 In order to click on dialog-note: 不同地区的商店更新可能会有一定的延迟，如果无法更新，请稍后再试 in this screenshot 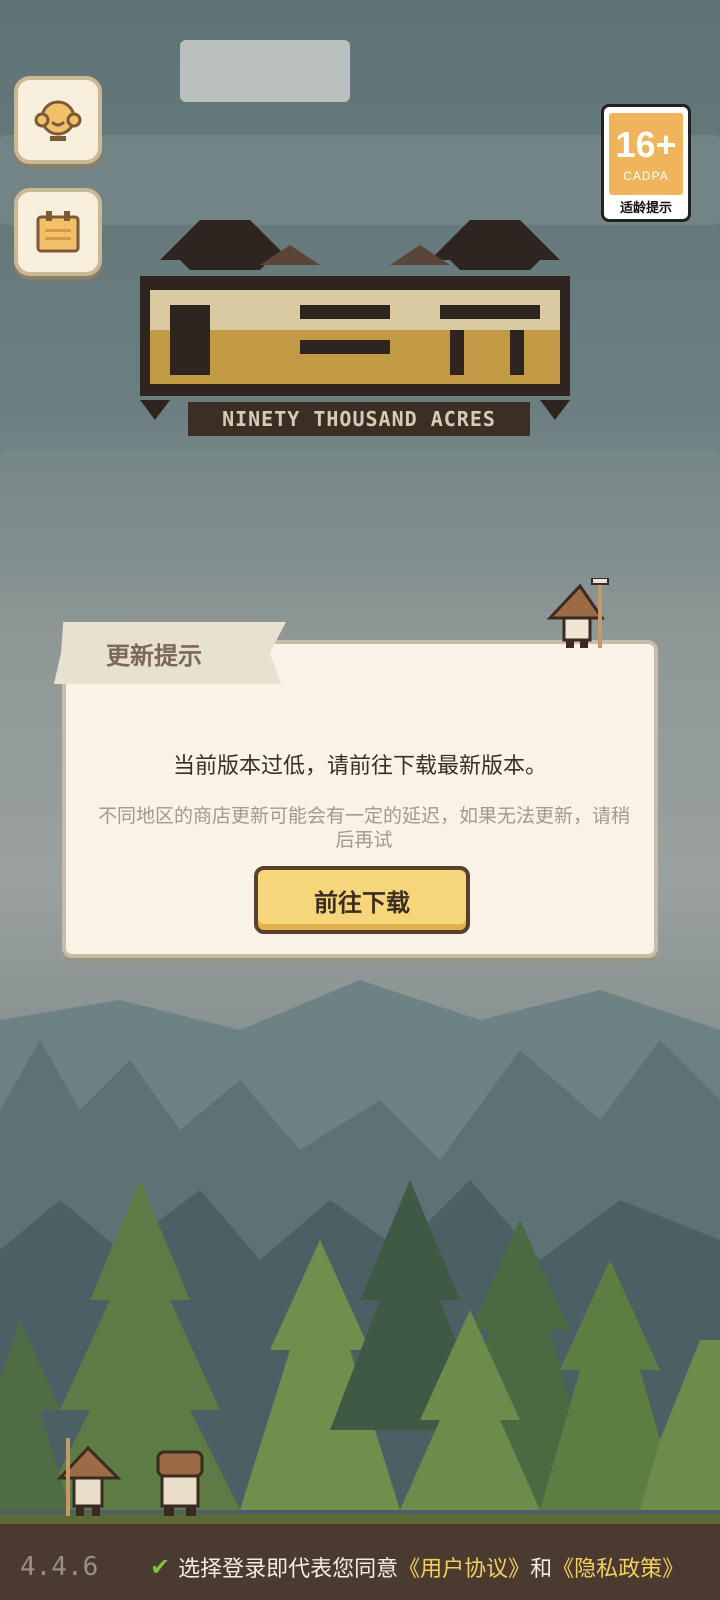, I will do `click(363, 828)`.